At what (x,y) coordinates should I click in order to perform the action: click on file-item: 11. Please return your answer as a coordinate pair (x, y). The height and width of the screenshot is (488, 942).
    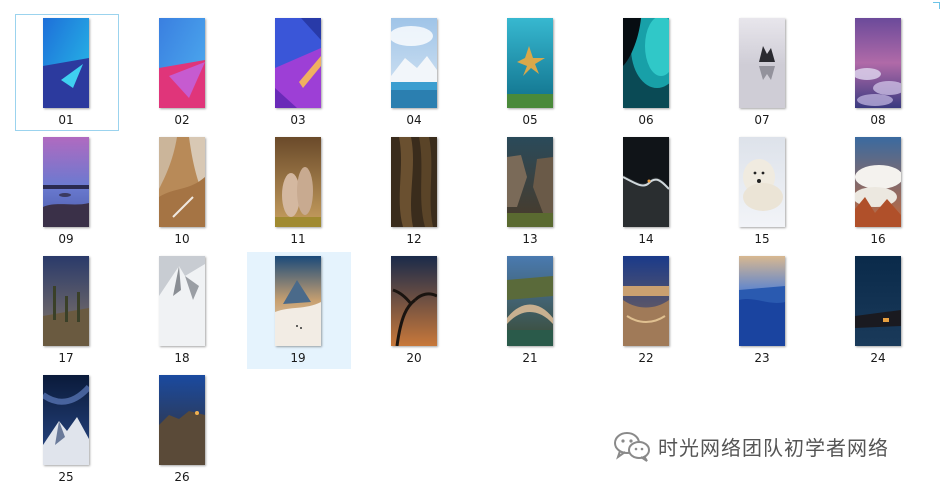
    Looking at the image, I should click on (299, 191).